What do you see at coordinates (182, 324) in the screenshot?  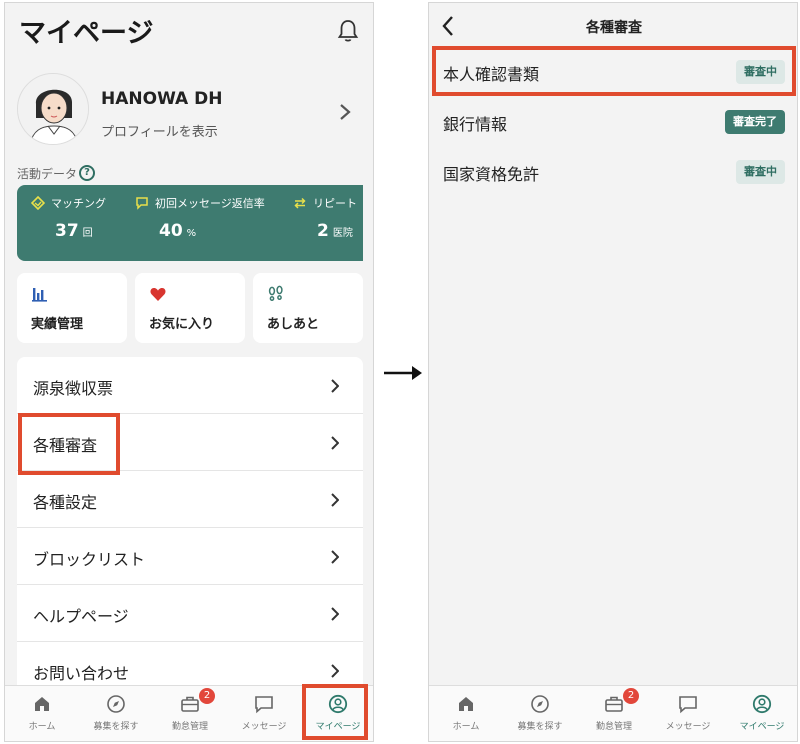 I see `card-label: お気に入り` at bounding box center [182, 324].